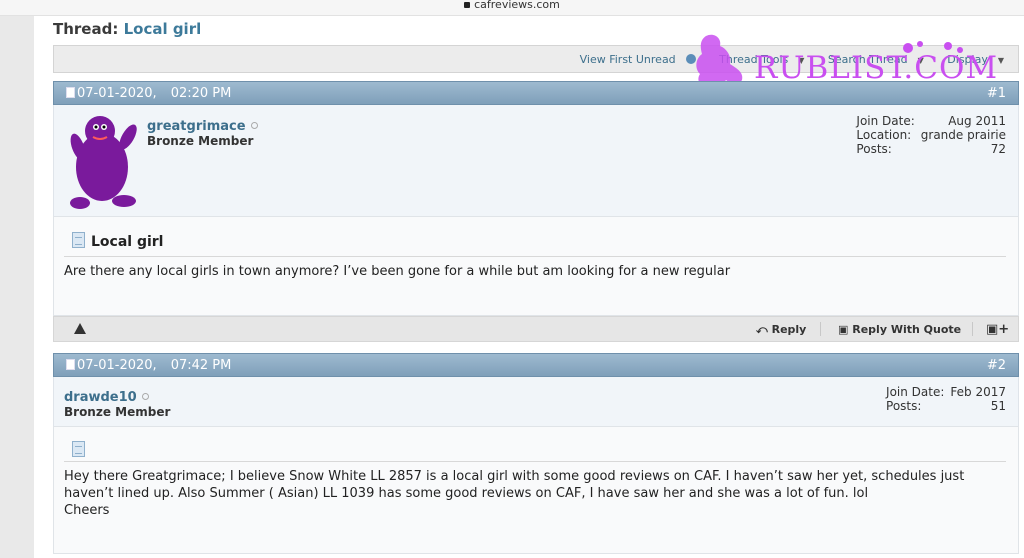  Describe the element at coordinates (467, 5) in the screenshot. I see `lock-icon` at that location.